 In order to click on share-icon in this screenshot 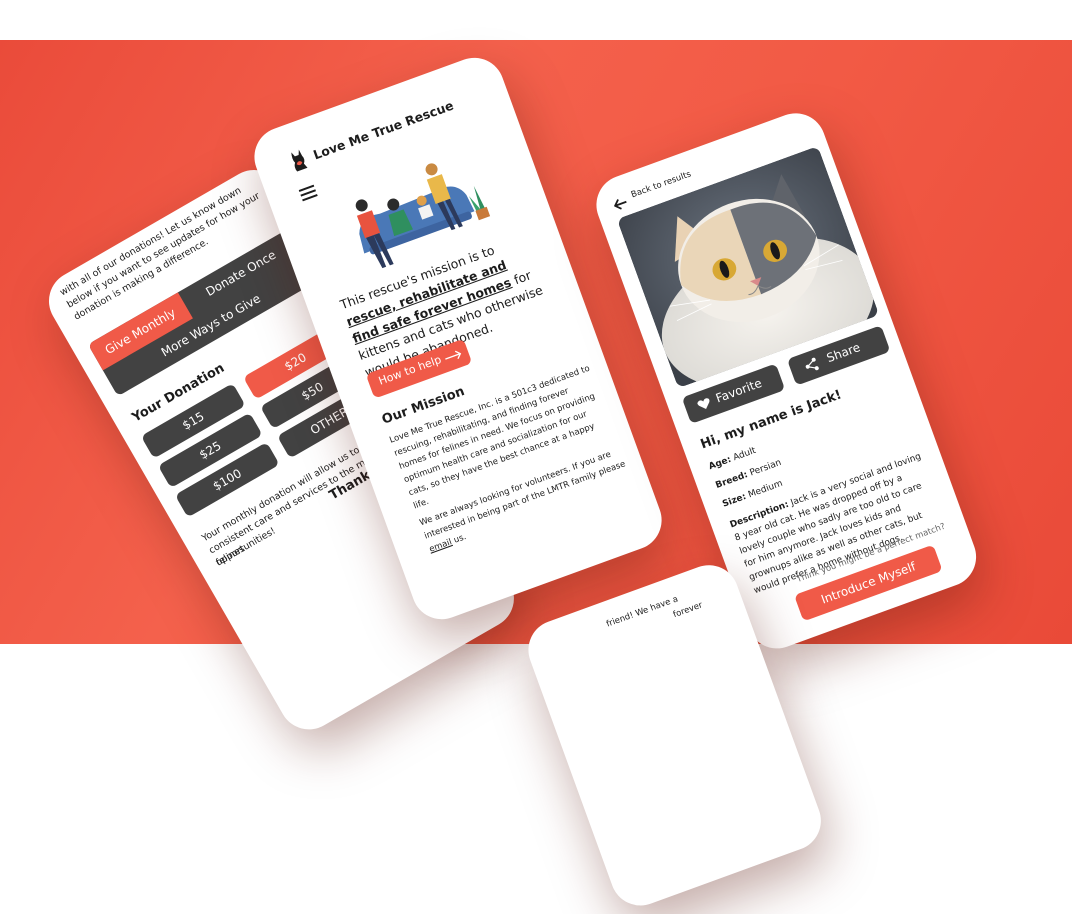, I will do `click(812, 364)`.